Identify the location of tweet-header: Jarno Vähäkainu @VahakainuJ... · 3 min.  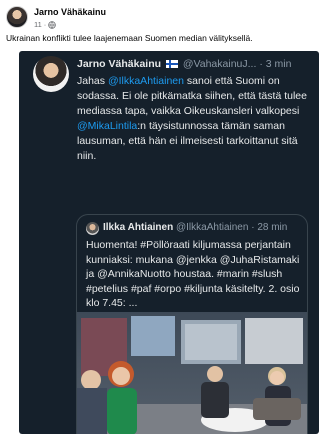
(184, 64).